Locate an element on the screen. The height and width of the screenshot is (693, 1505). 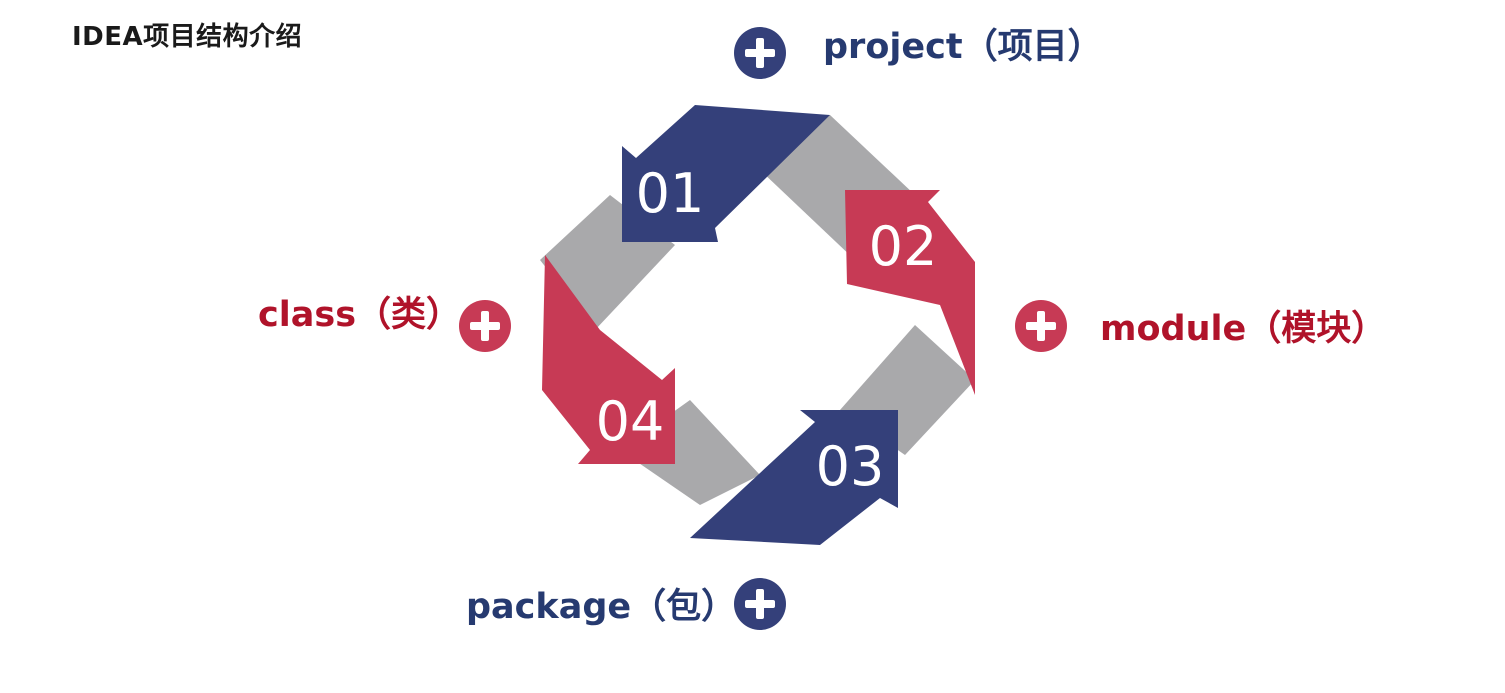
label-class: class（类） is located at coordinates (360, 315).